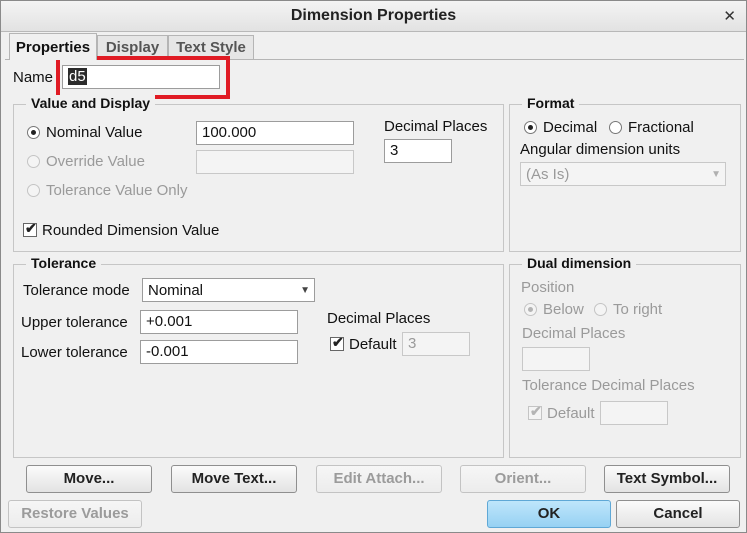  Describe the element at coordinates (436, 126) in the screenshot. I see `vd-decimal-places-label: Decimal Places` at that location.